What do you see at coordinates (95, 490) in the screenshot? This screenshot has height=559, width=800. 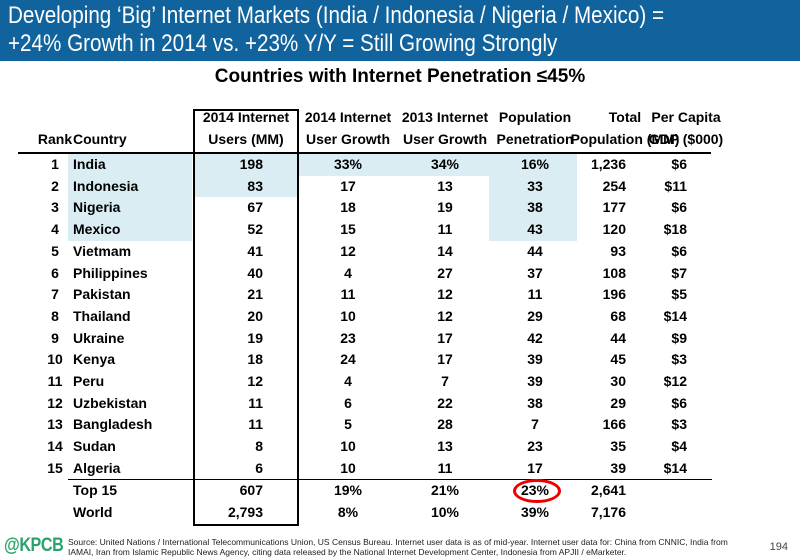 I see `total-country: Top 15` at bounding box center [95, 490].